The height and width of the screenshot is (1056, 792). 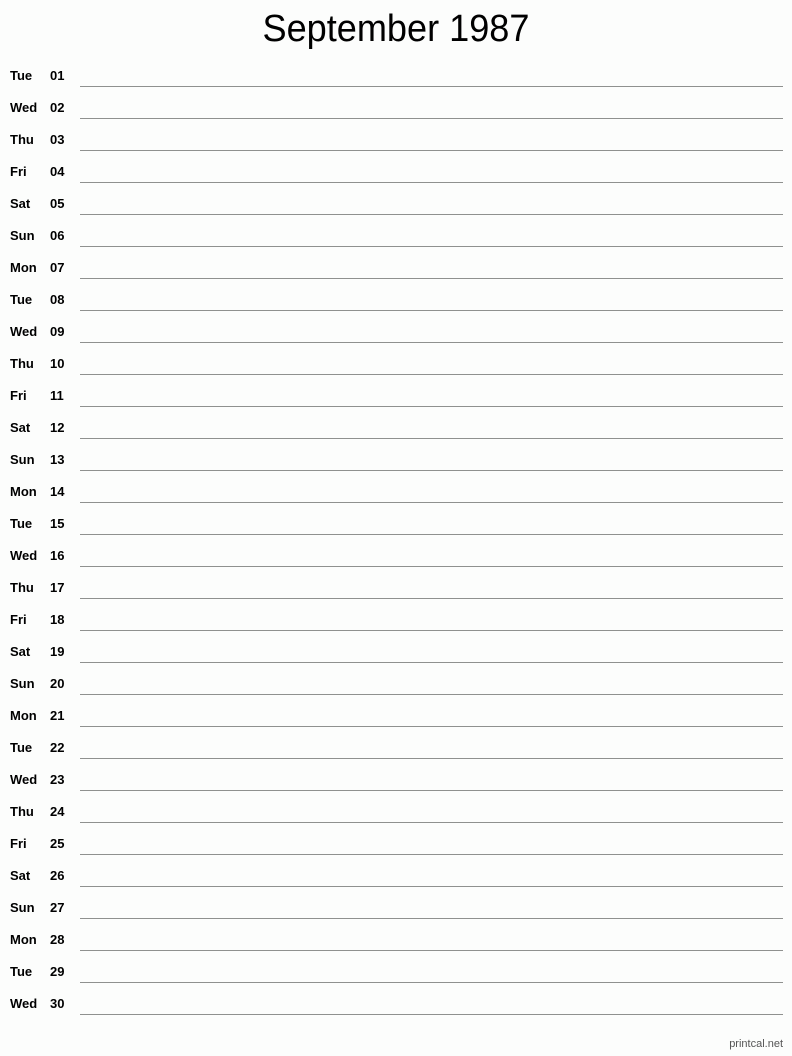 What do you see at coordinates (396, 76) in the screenshot?
I see `day-row: Tue 01` at bounding box center [396, 76].